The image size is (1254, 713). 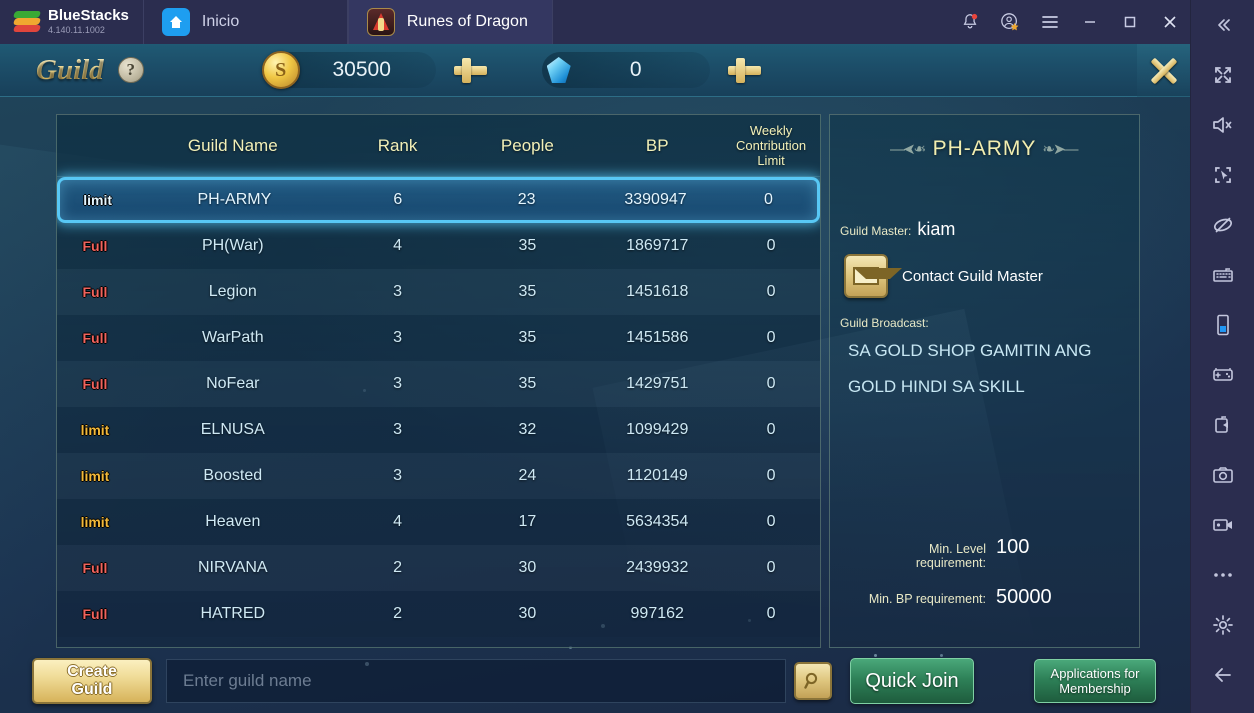 What do you see at coordinates (1050, 22) in the screenshot?
I see `menu-icon` at bounding box center [1050, 22].